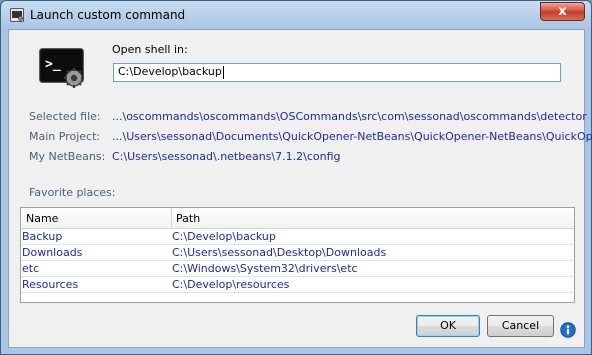 The image size is (592, 355). I want to click on row-name: Backup, so click(42, 236).